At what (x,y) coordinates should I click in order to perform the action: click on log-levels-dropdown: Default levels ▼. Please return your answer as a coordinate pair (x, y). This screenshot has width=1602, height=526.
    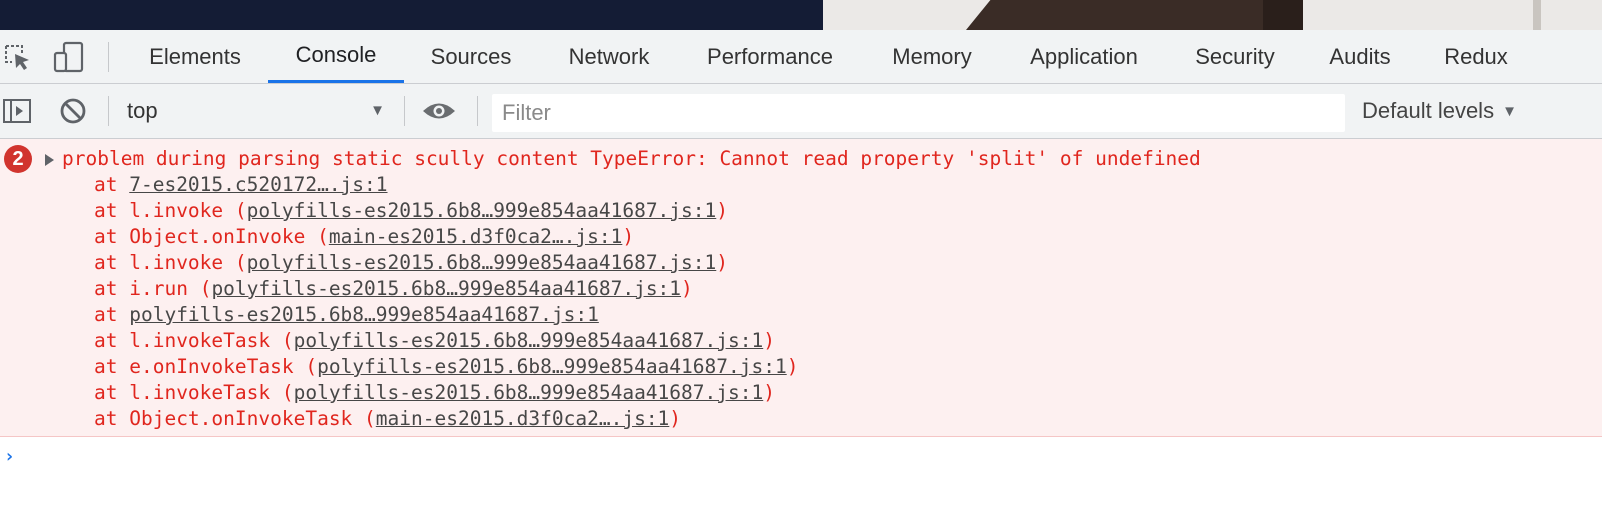
    Looking at the image, I should click on (1439, 111).